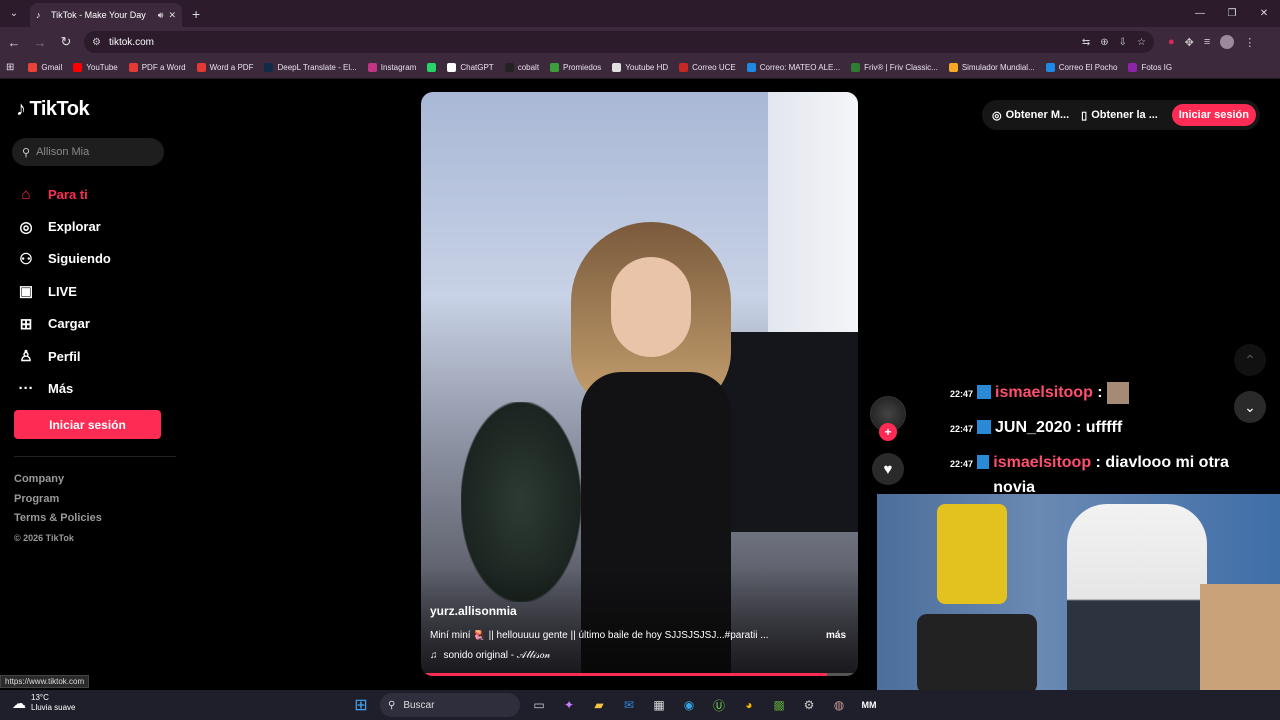  I want to click on tab-search-chevron-icon: ⌄, so click(14, 14).